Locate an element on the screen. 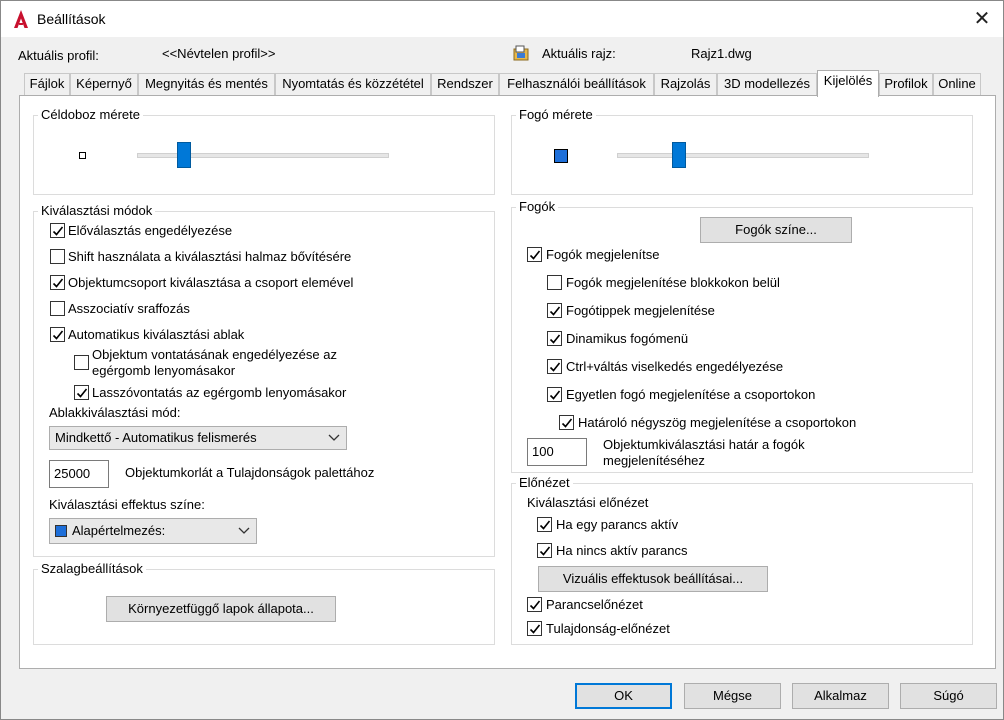 The height and width of the screenshot is (720, 1004). associative-hatch-label: Asszociatív sraffozás is located at coordinates (129, 308).